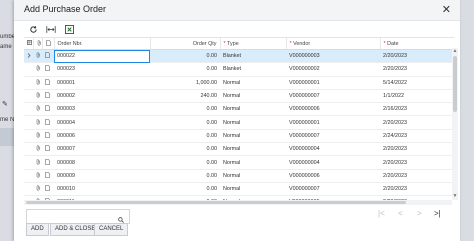 This screenshot has width=474, height=241. I want to click on order-qty-cell: 1,000.00, so click(185, 83).